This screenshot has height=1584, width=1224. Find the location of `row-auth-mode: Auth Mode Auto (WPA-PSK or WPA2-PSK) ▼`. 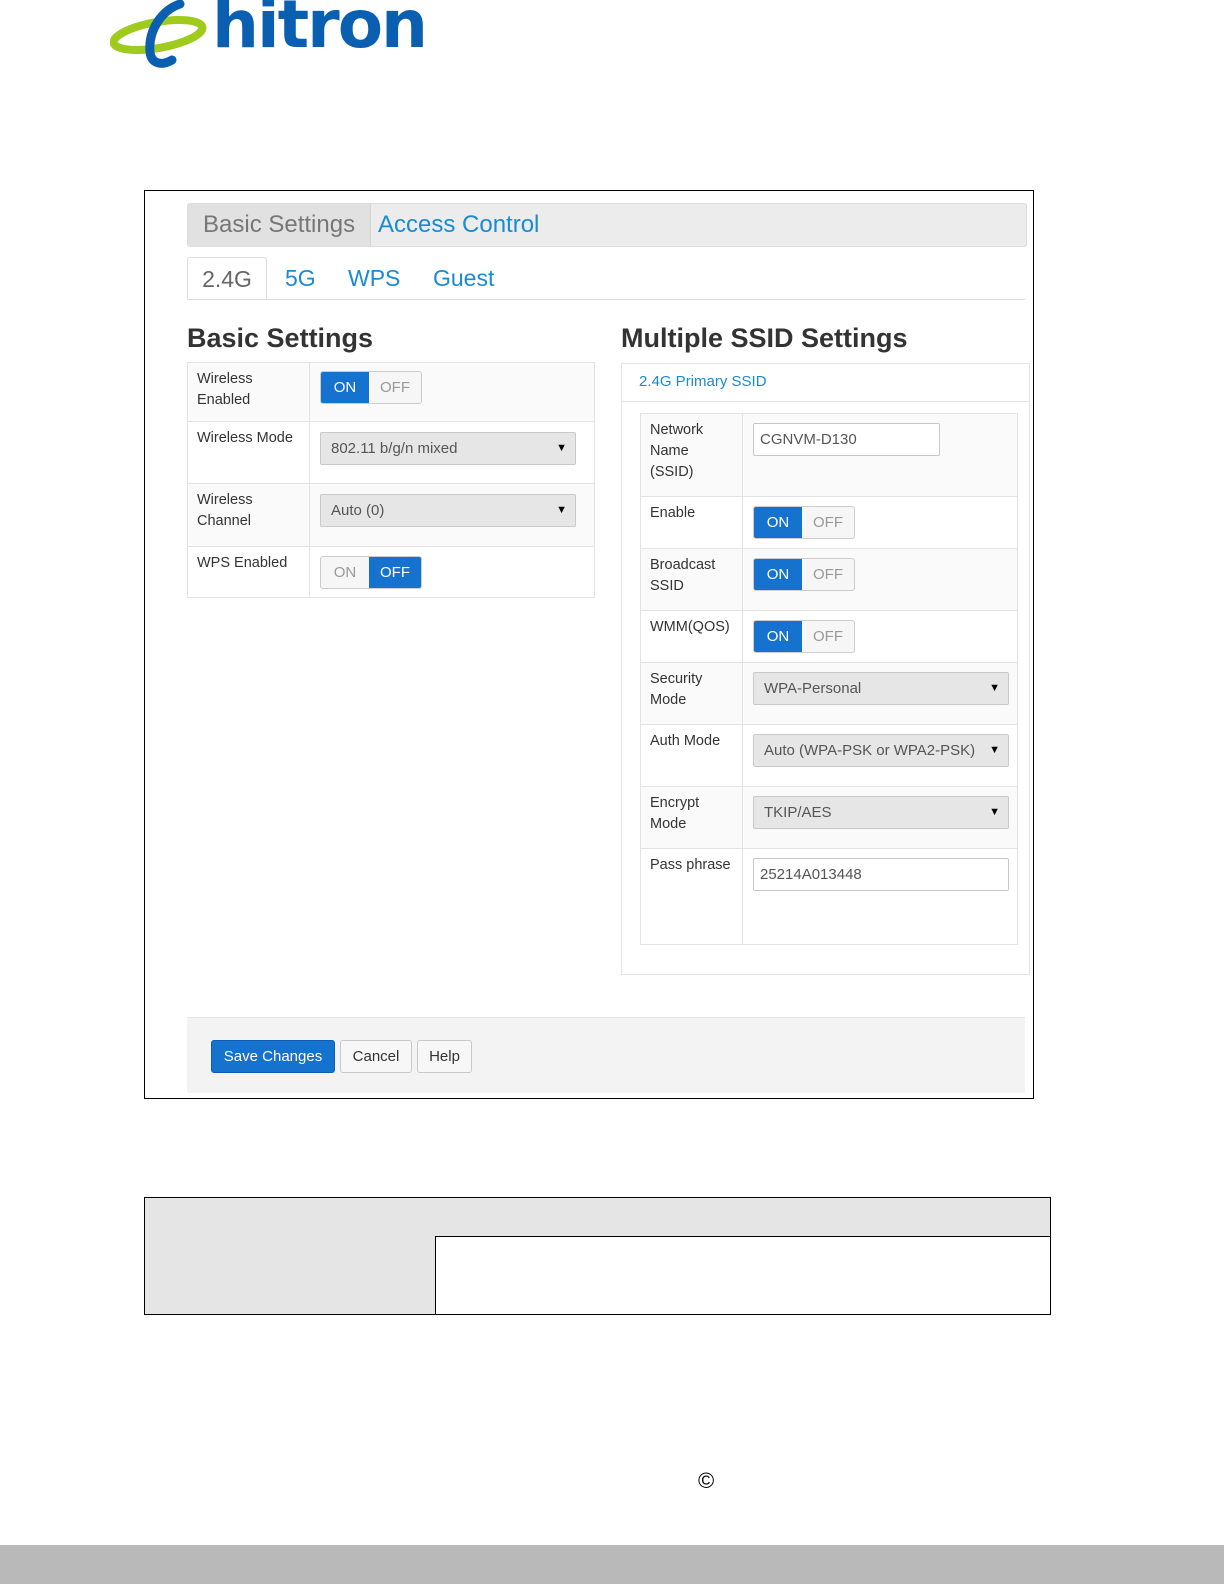

row-auth-mode: Auth Mode Auto (WPA-PSK or WPA2-PSK) ▼ is located at coordinates (829, 756).